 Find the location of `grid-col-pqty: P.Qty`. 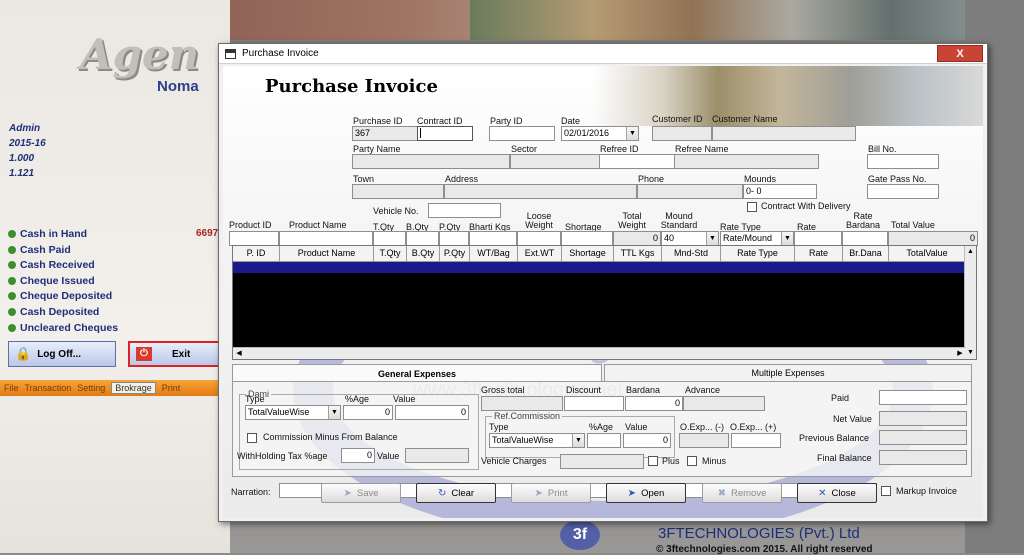

grid-col-pqty: P.Qty is located at coordinates (455, 254).